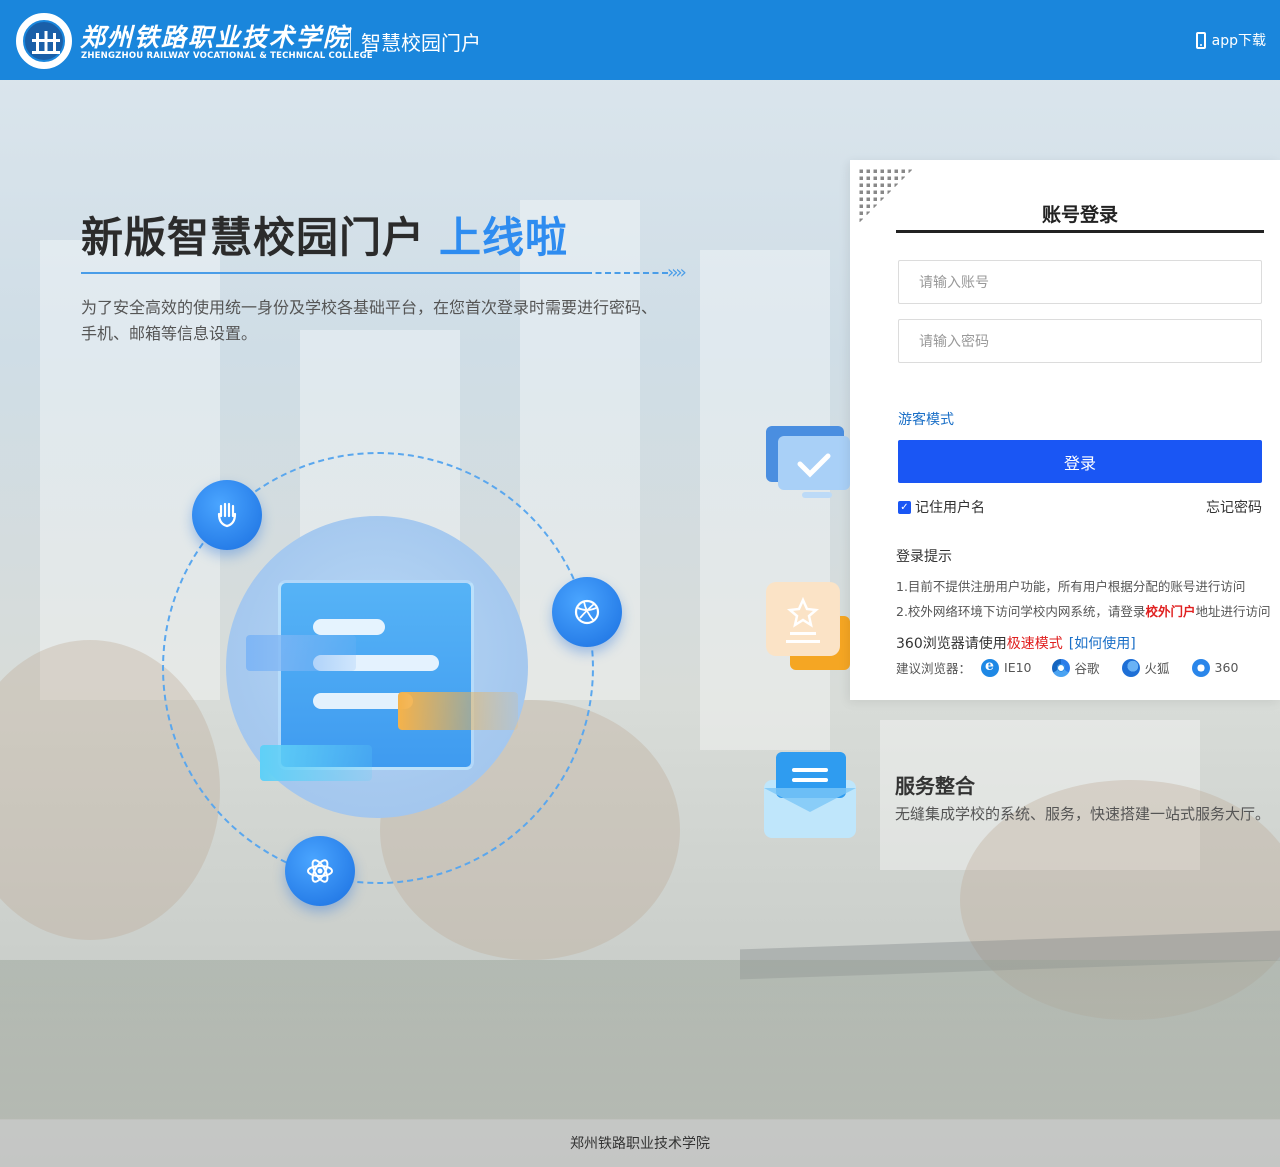 This screenshot has width=1280, height=1167. I want to click on recommend-label: 建议浏览器：, so click(934, 668).